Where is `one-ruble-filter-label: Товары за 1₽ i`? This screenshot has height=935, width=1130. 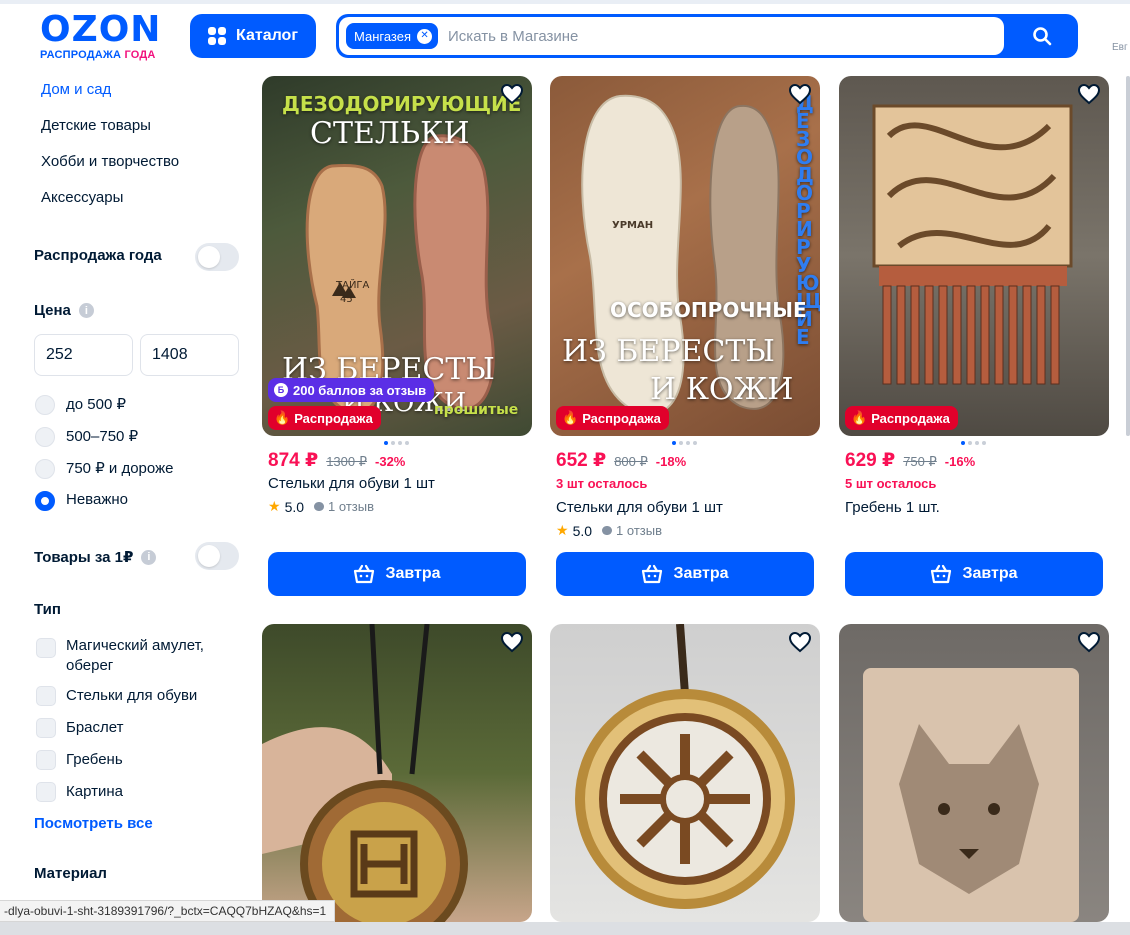 one-ruble-filter-label: Товары за 1₽ i is located at coordinates (95, 557).